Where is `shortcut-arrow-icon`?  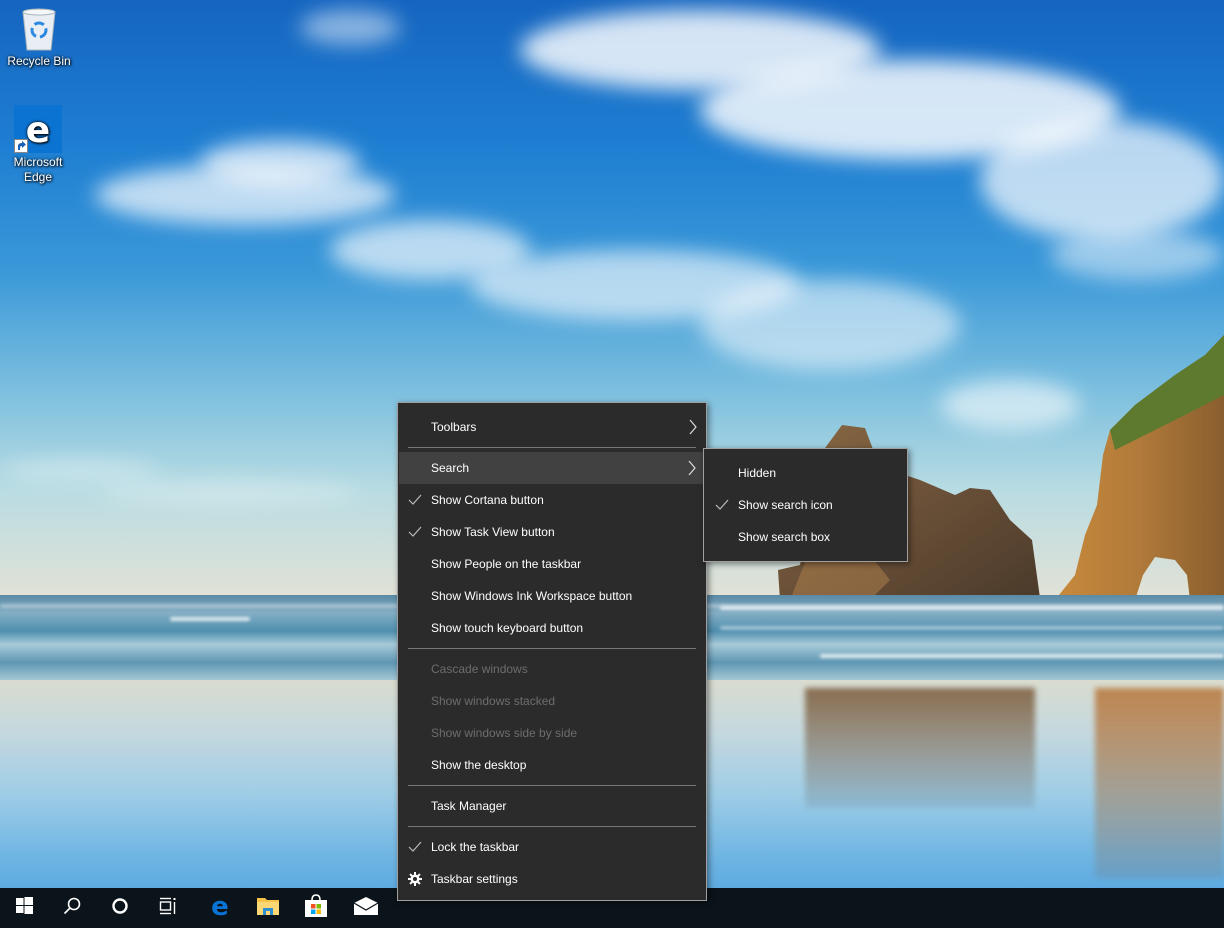 shortcut-arrow-icon is located at coordinates (21, 146).